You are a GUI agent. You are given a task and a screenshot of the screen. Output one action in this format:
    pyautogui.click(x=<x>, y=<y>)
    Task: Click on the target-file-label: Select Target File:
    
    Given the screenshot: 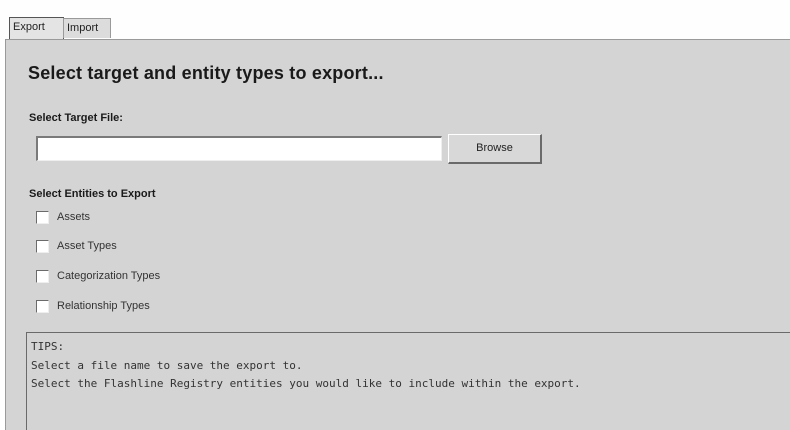 What is the action you would take?
    pyautogui.click(x=76, y=118)
    